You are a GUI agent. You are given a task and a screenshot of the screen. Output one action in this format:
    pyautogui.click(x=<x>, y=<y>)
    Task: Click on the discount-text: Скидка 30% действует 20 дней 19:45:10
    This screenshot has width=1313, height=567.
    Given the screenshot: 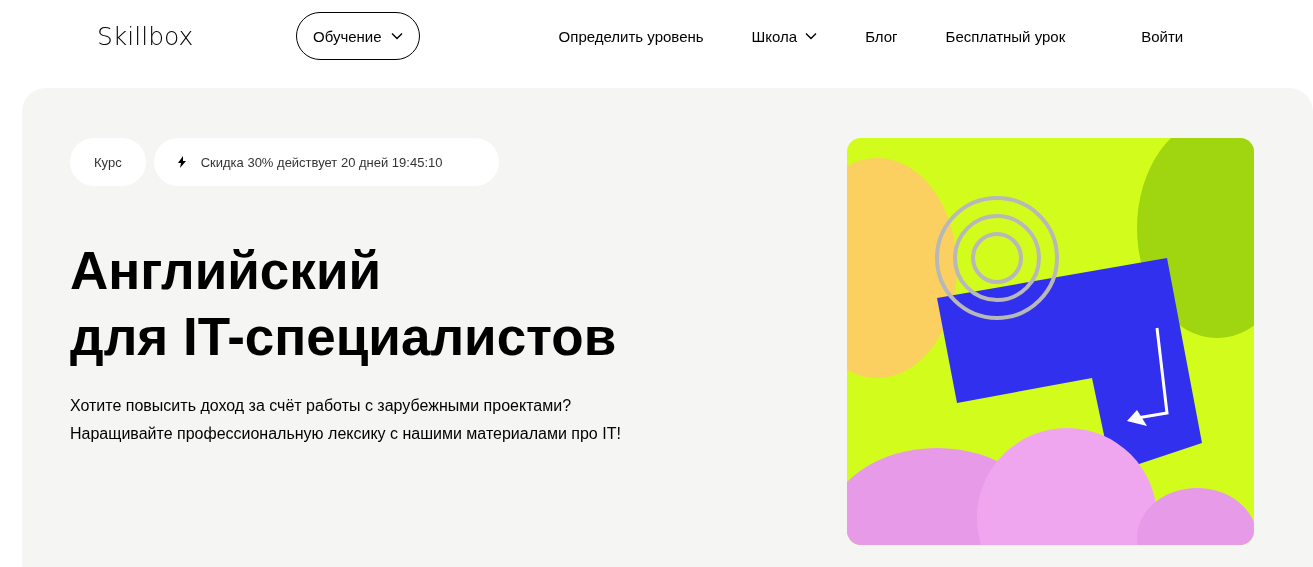 What is the action you would take?
    pyautogui.click(x=321, y=162)
    